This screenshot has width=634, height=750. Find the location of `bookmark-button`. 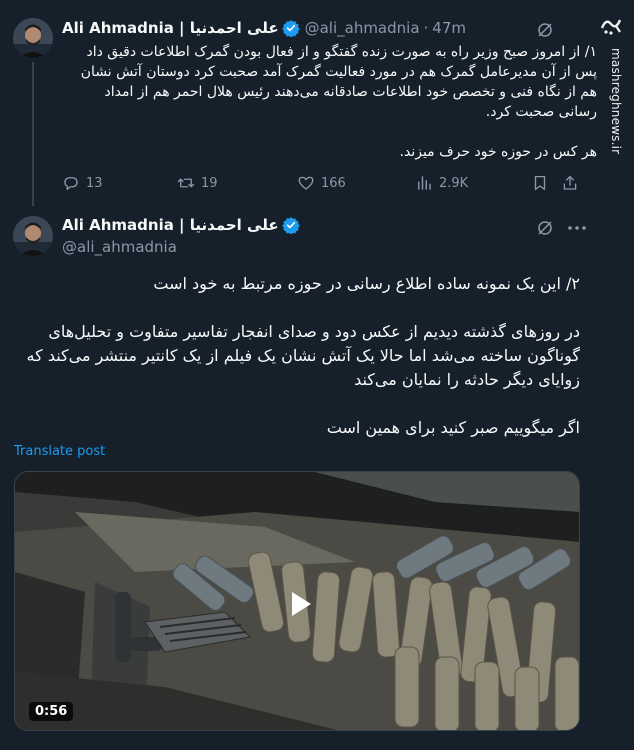

bookmark-button is located at coordinates (540, 183).